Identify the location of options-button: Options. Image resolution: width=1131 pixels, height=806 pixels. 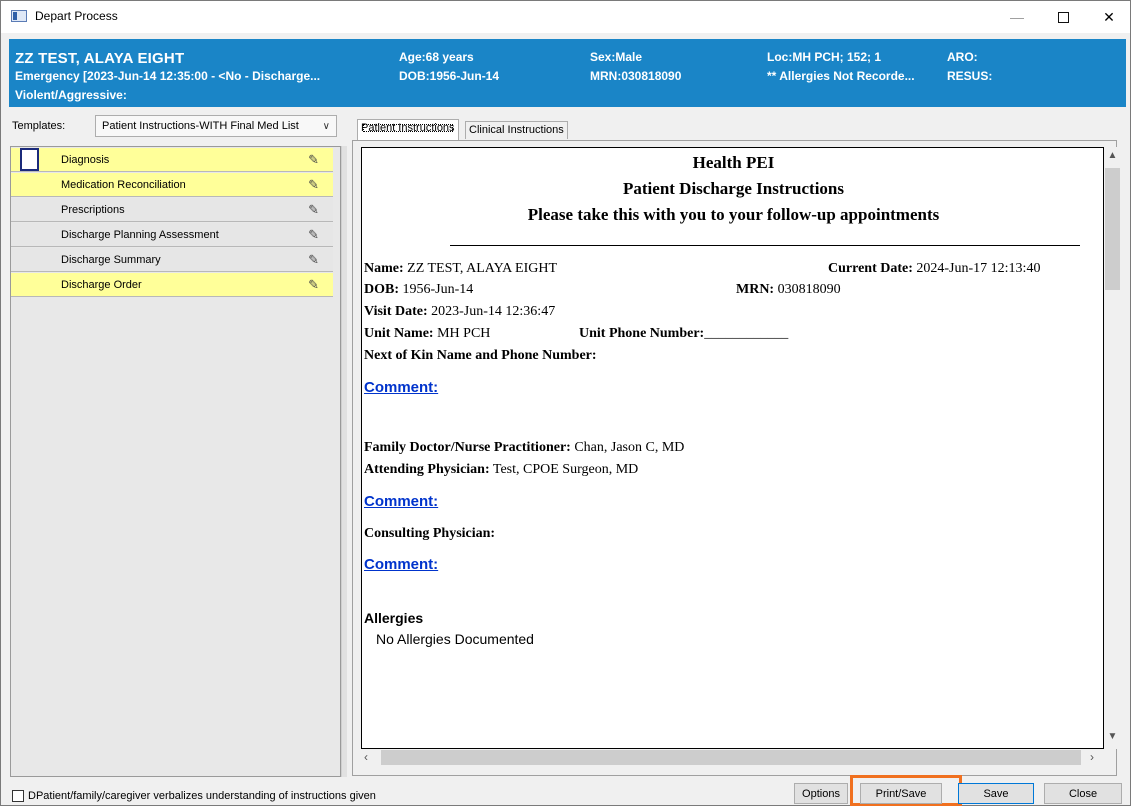
(821, 793).